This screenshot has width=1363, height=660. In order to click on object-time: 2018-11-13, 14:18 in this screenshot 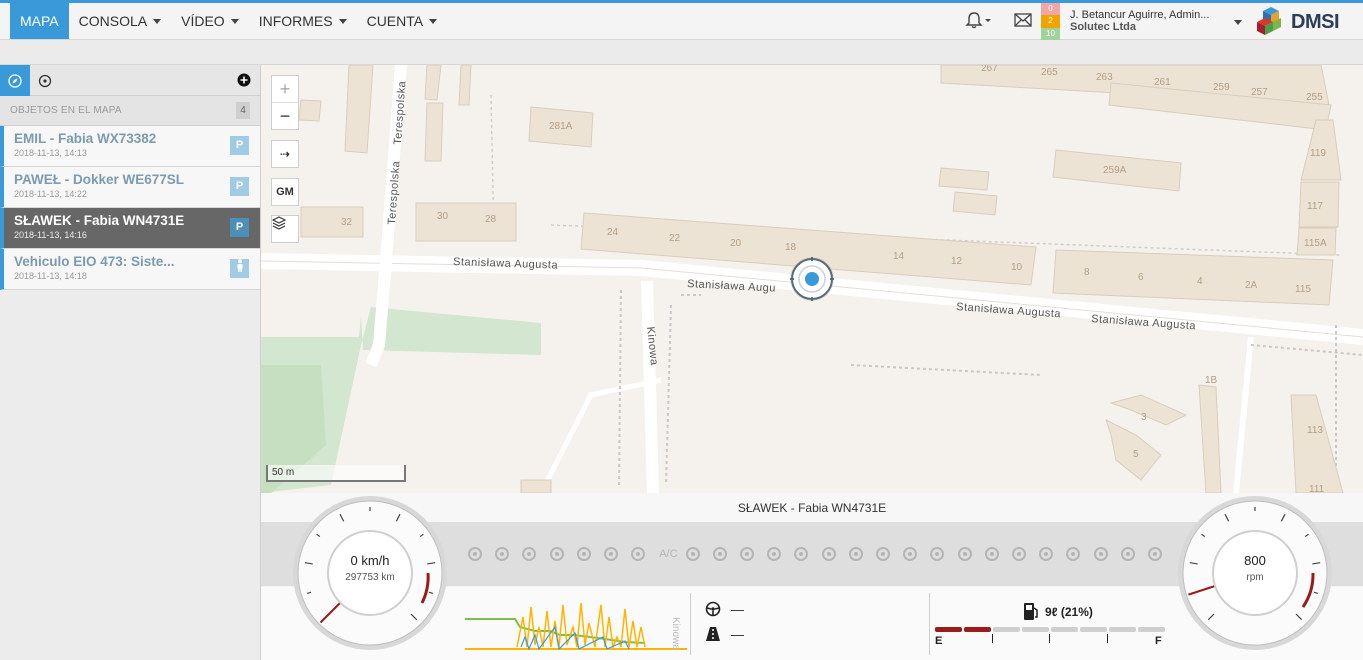, I will do `click(50, 276)`.